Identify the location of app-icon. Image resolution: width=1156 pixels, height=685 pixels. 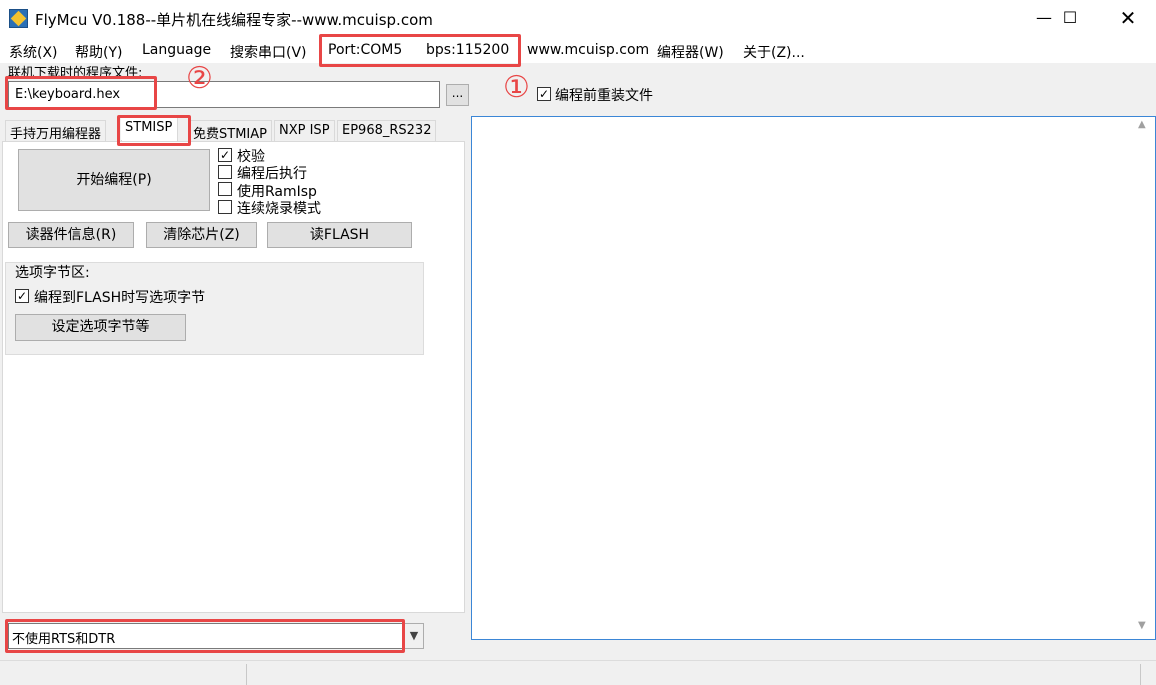
(18, 18).